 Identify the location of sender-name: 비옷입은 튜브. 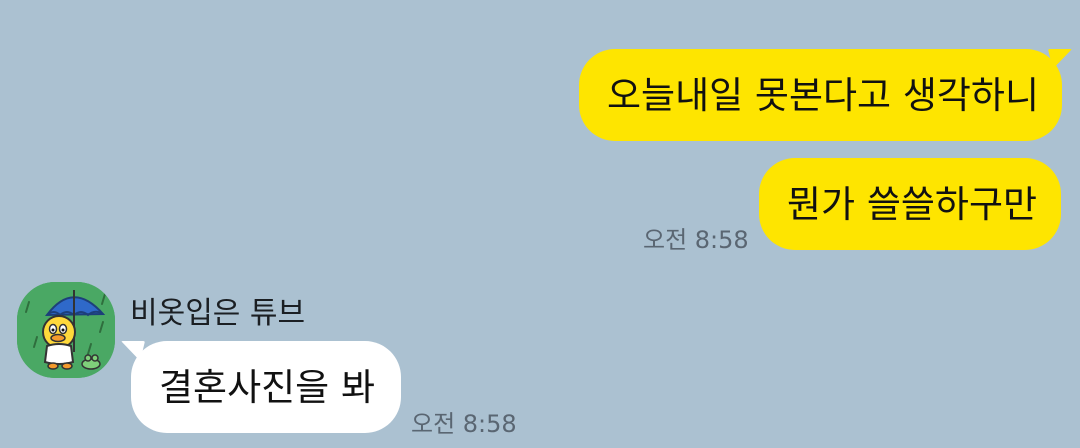
(218, 313).